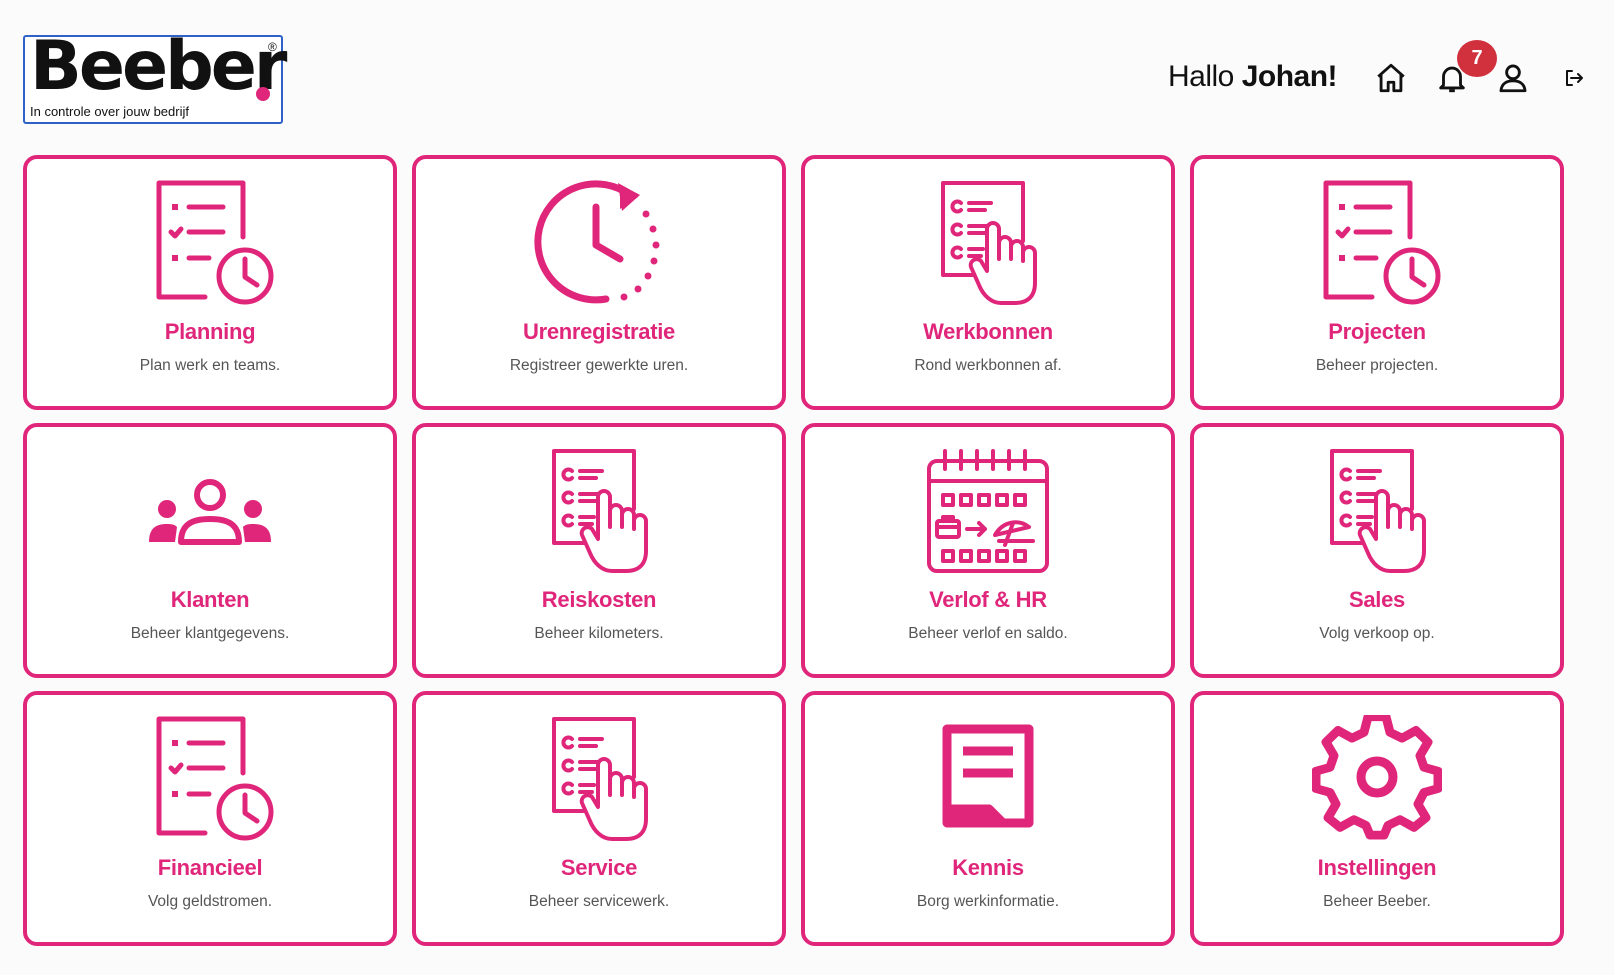 This screenshot has height=975, width=1614. What do you see at coordinates (988, 901) in the screenshot?
I see `tile-description: Borg werkinformatie.` at bounding box center [988, 901].